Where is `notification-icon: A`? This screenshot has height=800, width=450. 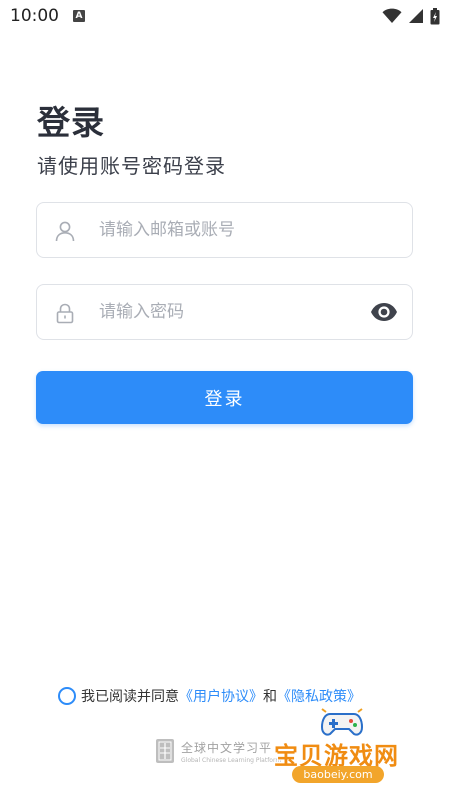
notification-icon: A is located at coordinates (79, 16).